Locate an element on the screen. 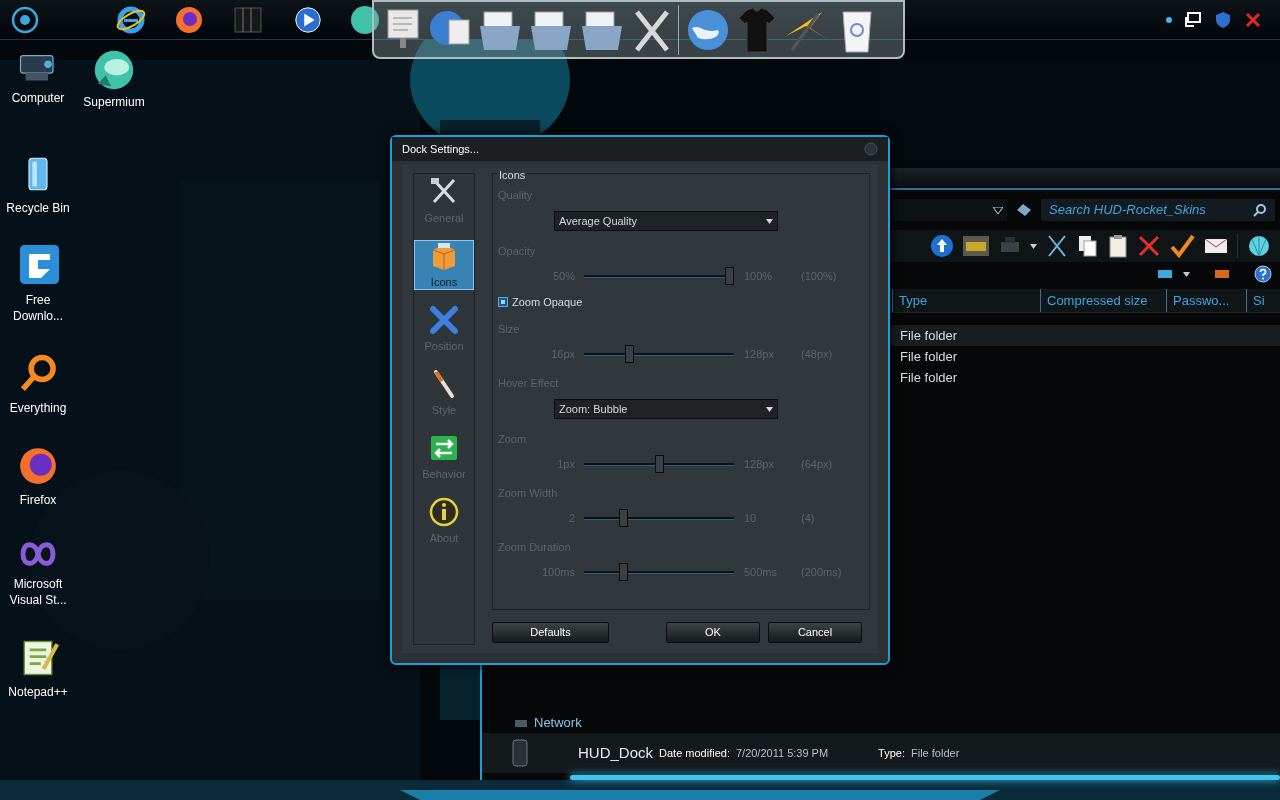 Image resolution: width=1280 pixels, height=800 pixels. help-icon is located at coordinates (1263, 274).